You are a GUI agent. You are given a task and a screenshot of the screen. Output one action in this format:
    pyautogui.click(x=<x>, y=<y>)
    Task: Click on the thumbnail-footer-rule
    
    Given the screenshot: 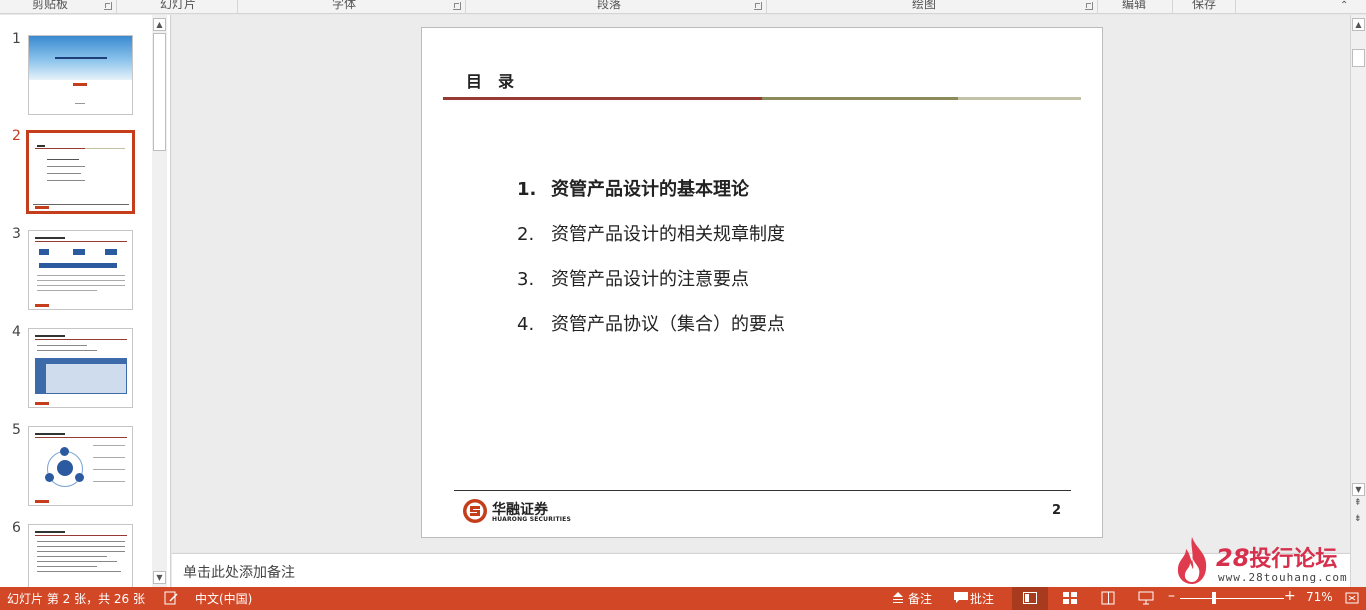 What is the action you would take?
    pyautogui.click(x=81, y=204)
    